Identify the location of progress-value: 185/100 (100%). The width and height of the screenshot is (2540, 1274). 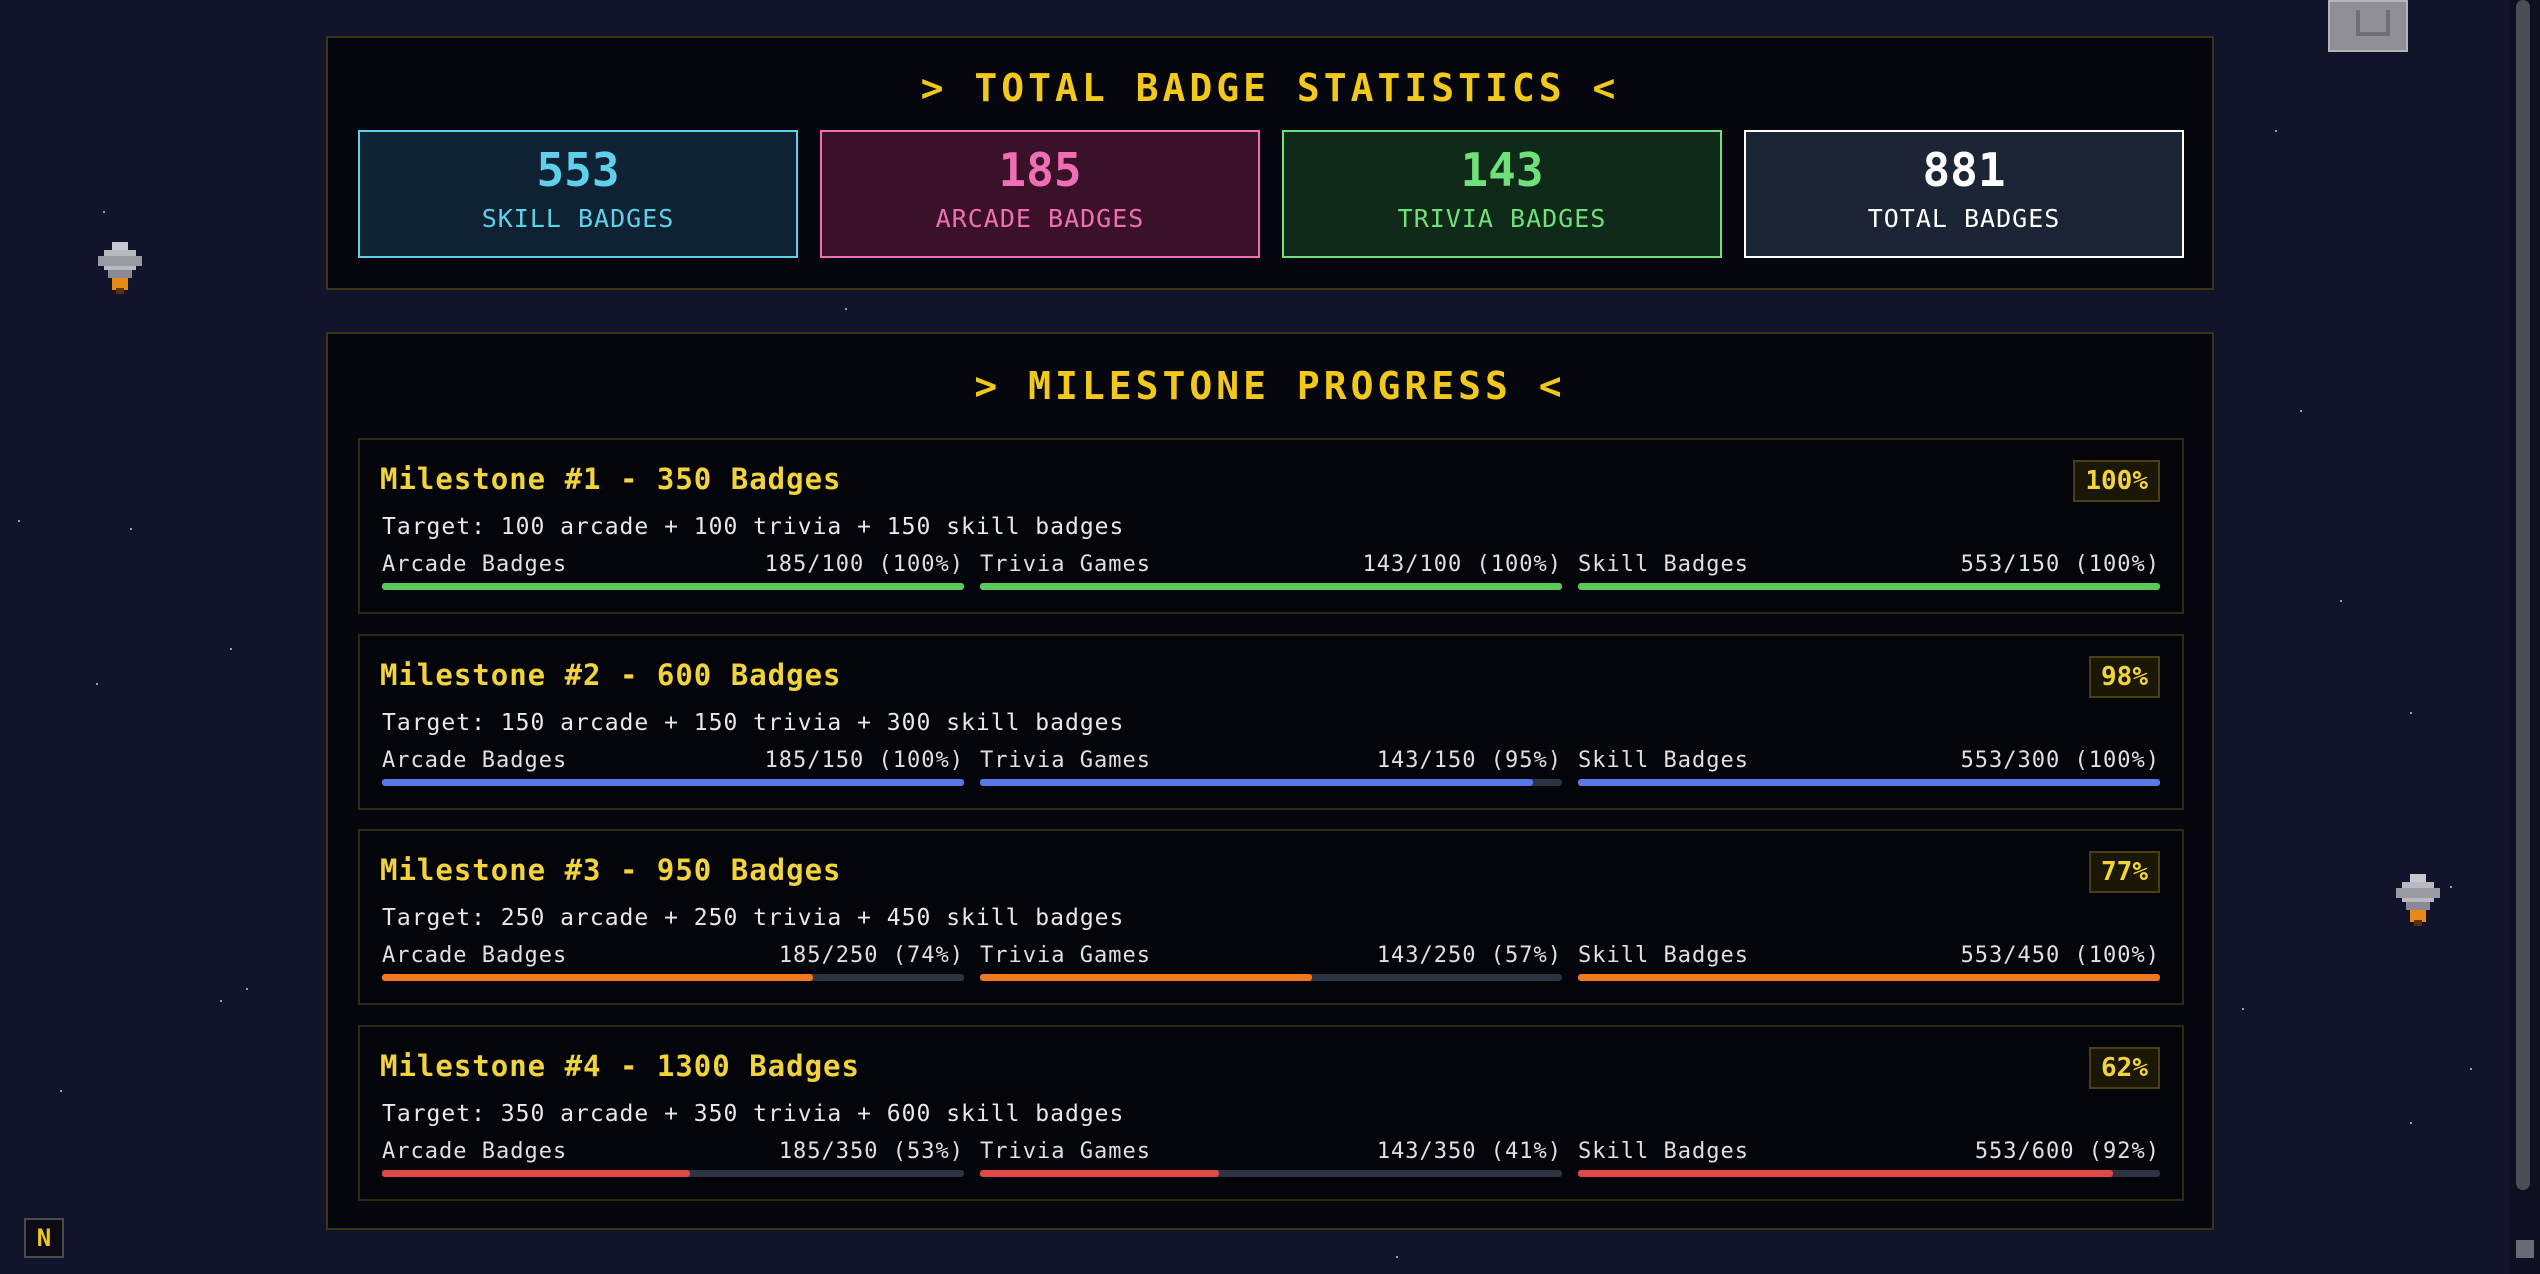
(864, 564).